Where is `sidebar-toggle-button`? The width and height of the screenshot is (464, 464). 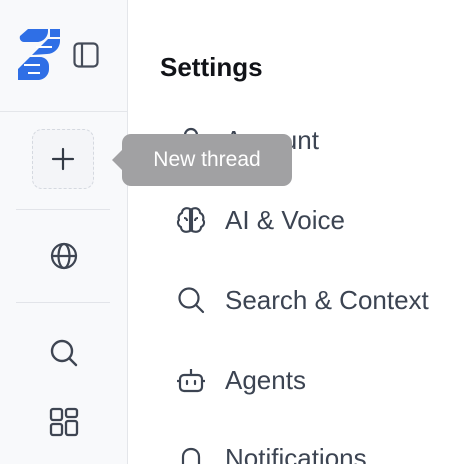
sidebar-toggle-button is located at coordinates (86, 55).